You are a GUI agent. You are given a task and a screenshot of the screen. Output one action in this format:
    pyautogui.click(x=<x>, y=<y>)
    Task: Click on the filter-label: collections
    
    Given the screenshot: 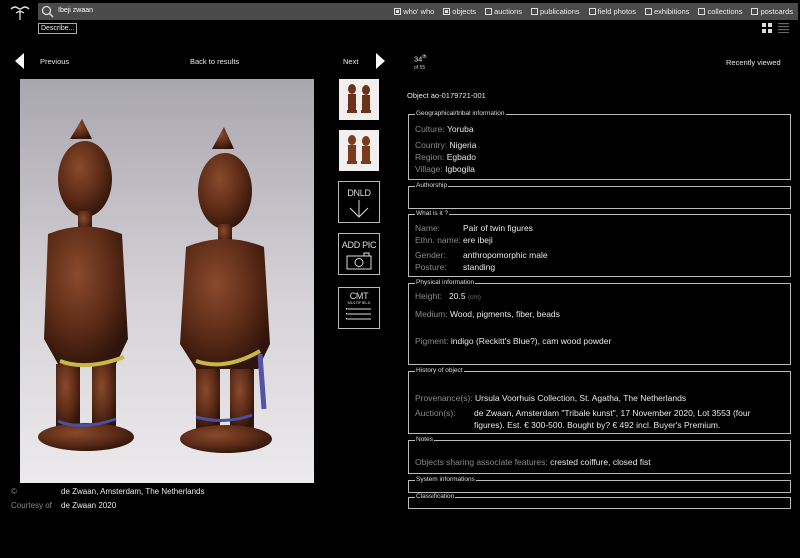 What is the action you would take?
    pyautogui.click(x=725, y=11)
    